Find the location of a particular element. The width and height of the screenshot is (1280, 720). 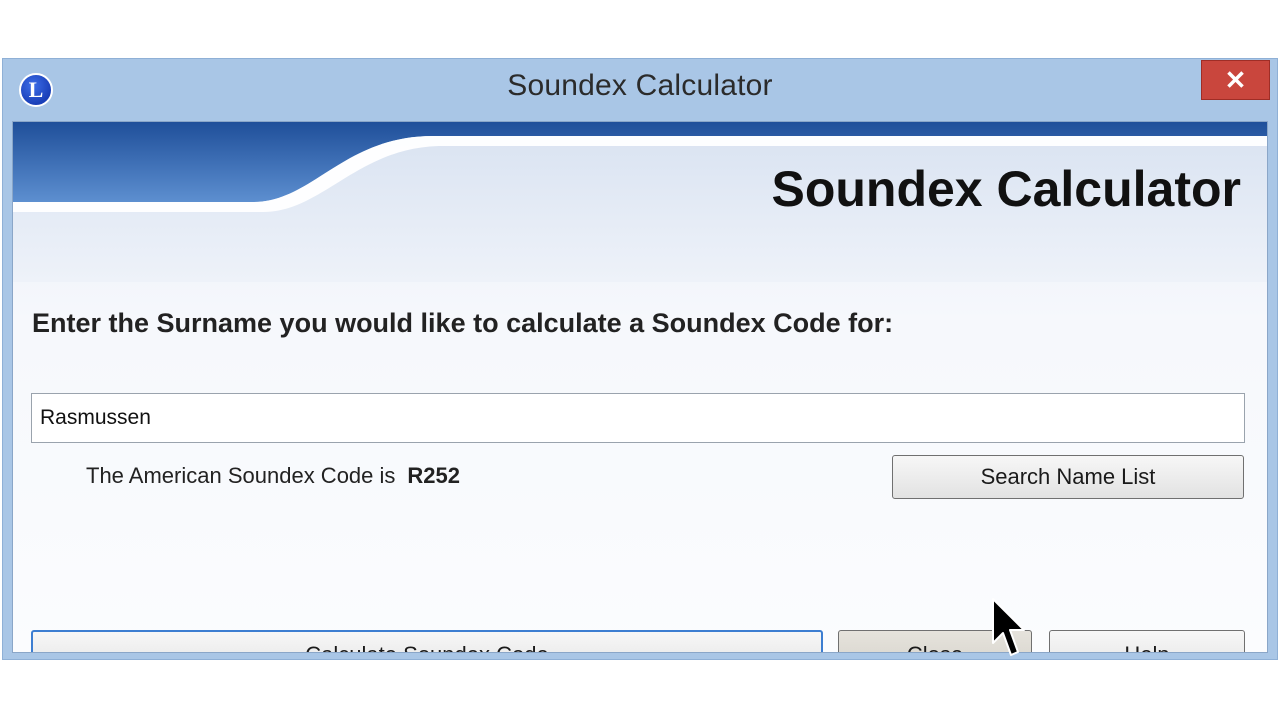

close-icon: ✕ is located at coordinates (1235, 79).